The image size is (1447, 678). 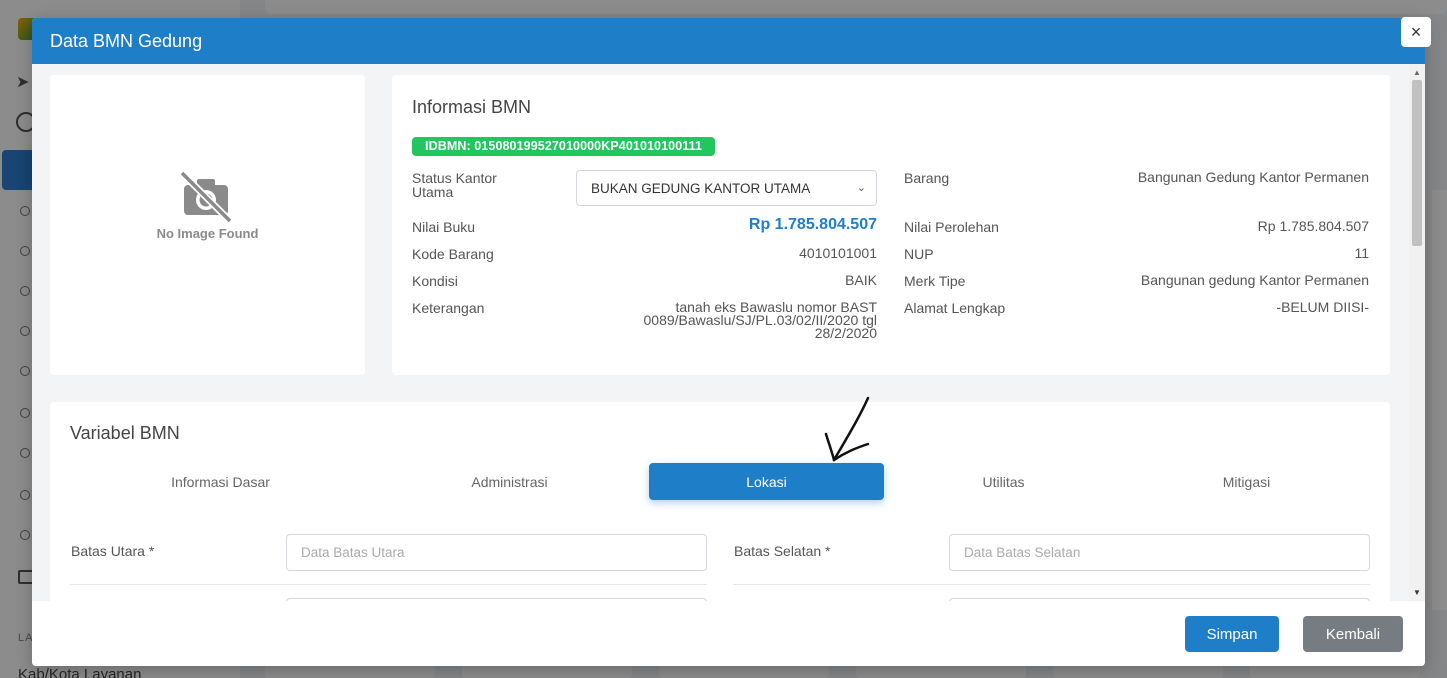 I want to click on close-icon: ×, so click(x=1416, y=31).